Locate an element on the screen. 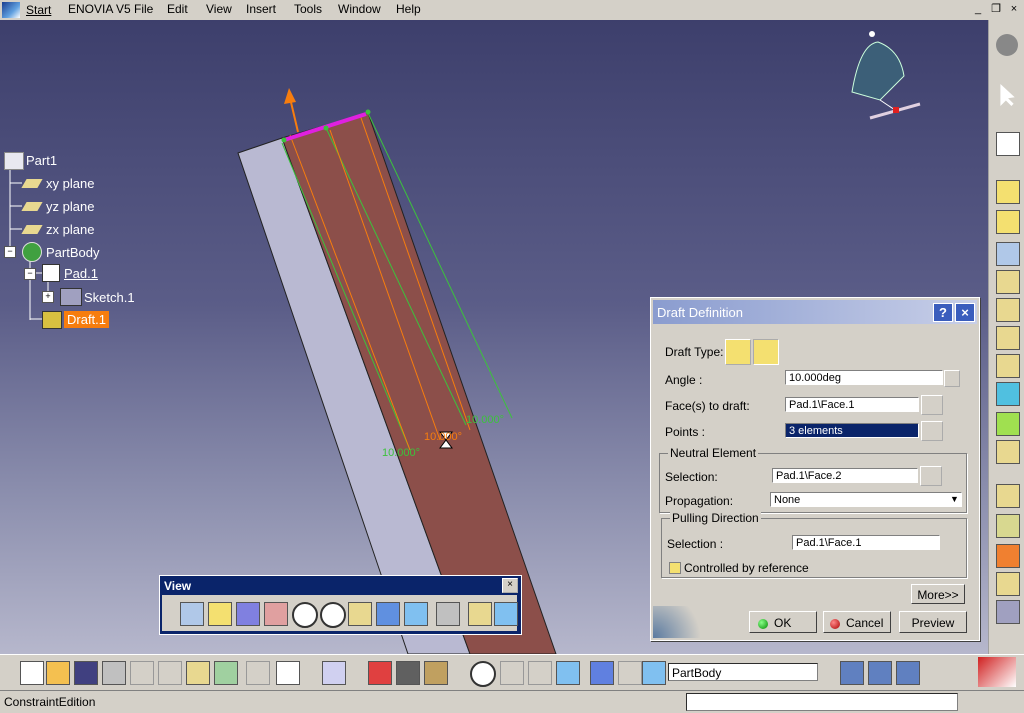  split-tool-icon is located at coordinates (1008, 526).